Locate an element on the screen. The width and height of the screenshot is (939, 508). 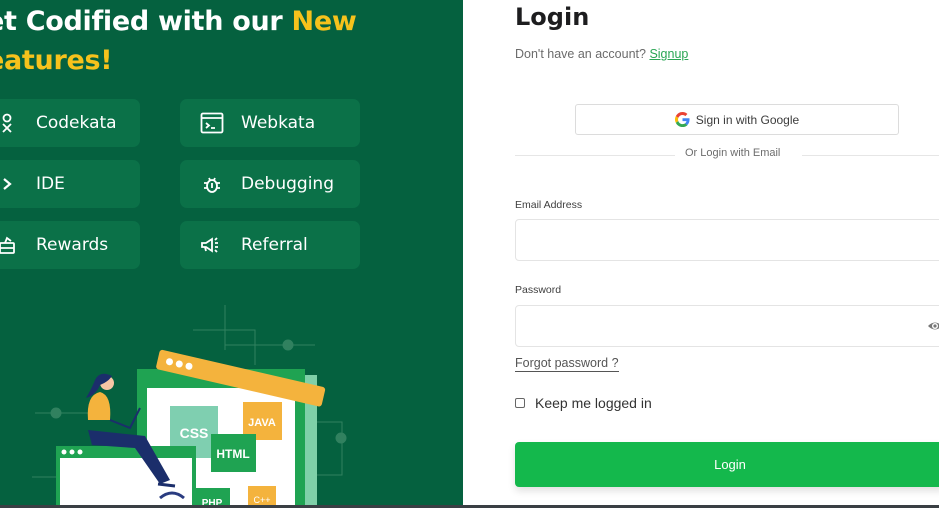
code-shapes-icon is located at coordinates (9, 123).